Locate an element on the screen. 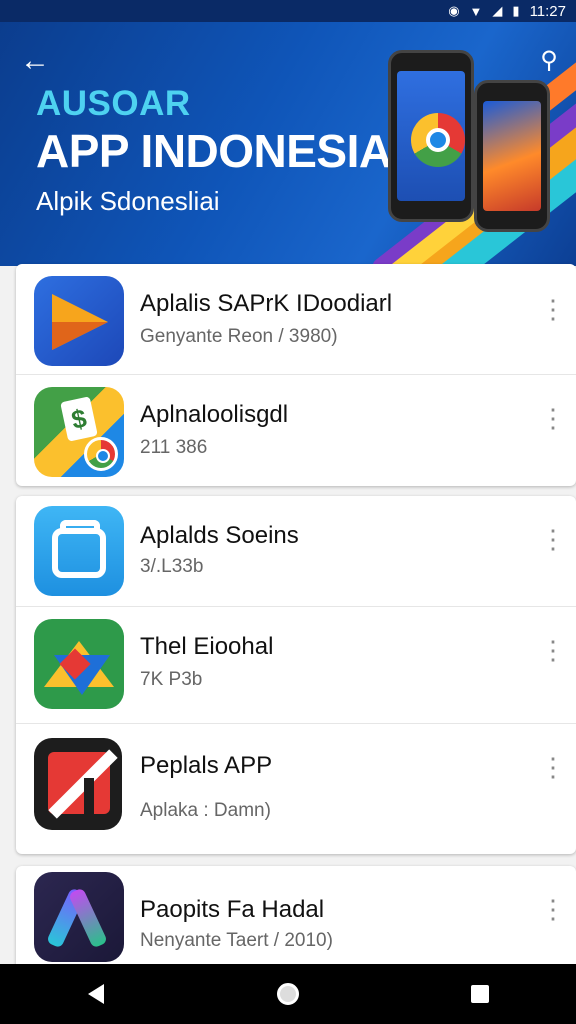  recents-square-icon is located at coordinates (480, 994).